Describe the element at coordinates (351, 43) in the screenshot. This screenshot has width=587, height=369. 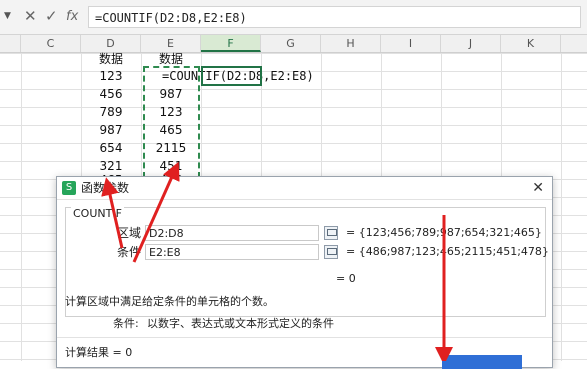
I see `column-header-h: H` at that location.